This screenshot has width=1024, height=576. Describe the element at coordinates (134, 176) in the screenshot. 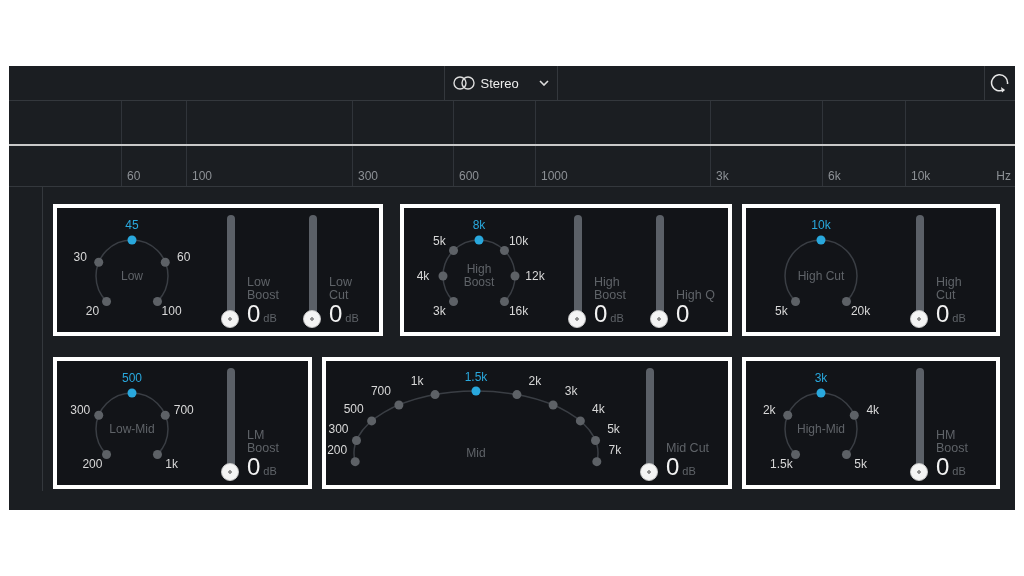

I see `frequency-tick-label: 60` at that location.